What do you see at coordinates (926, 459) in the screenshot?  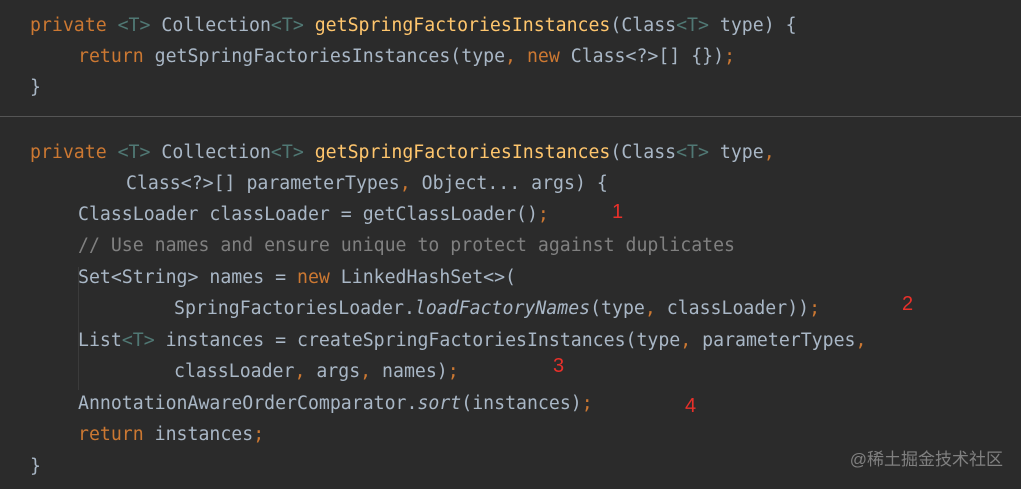 I see `watermark: @稀土掘金技术社区` at bounding box center [926, 459].